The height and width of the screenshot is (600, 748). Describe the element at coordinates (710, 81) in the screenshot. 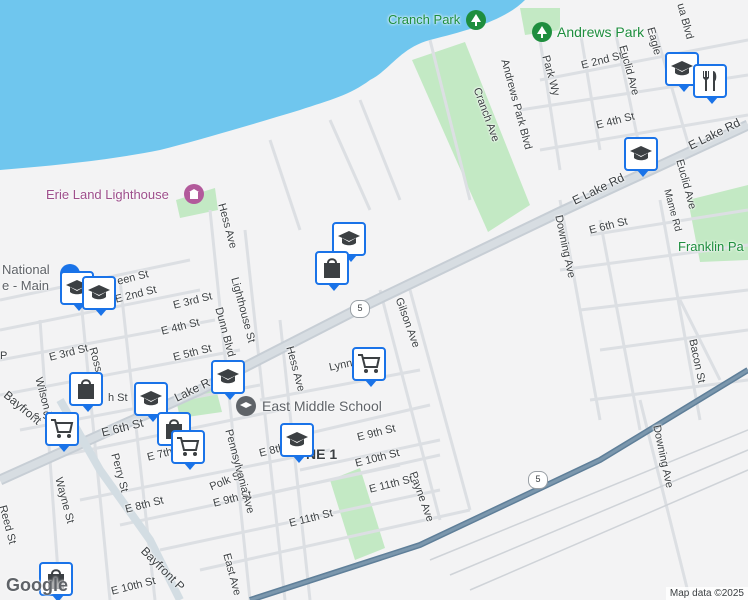

I see `fork-knife-icon` at that location.